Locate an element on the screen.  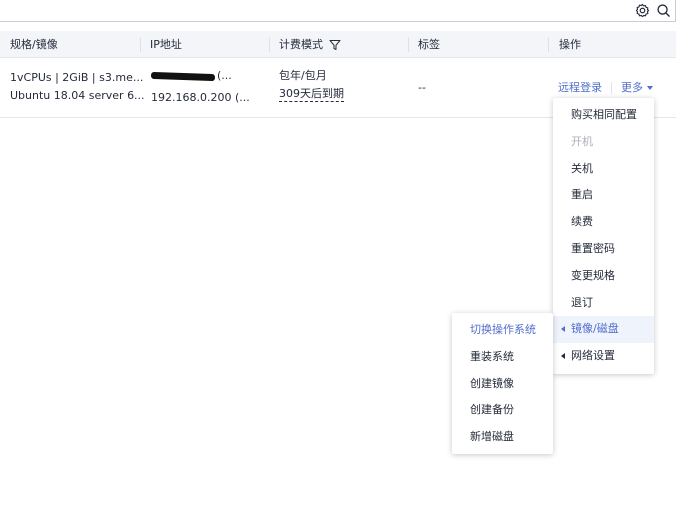
column-header-billing-label: 计费模式 is located at coordinates (301, 44).